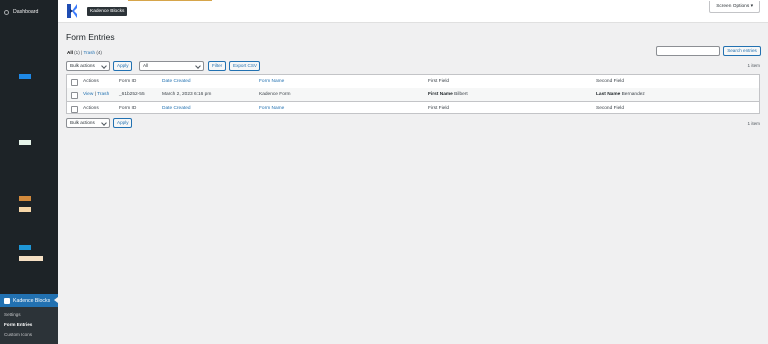 The height and width of the screenshot is (344, 768). I want to click on first-field-label: First Name, so click(440, 94).